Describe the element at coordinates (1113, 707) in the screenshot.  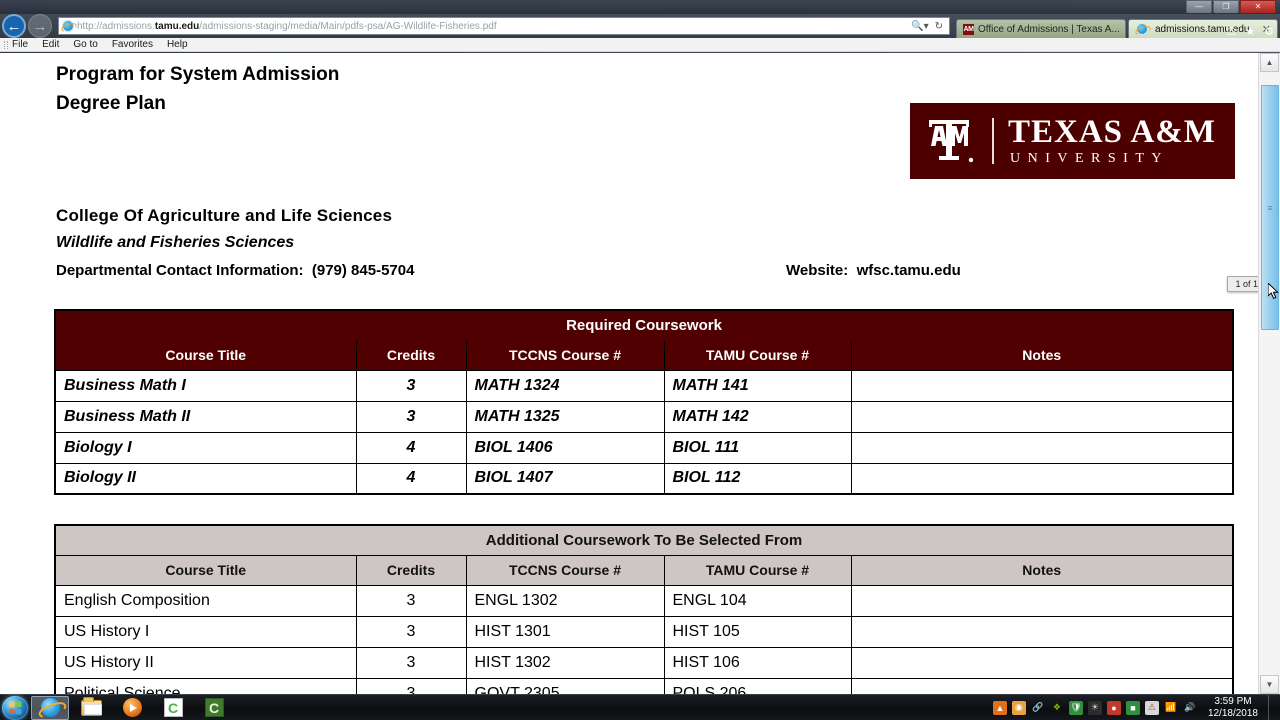
I see `red-app-icon: ●` at that location.